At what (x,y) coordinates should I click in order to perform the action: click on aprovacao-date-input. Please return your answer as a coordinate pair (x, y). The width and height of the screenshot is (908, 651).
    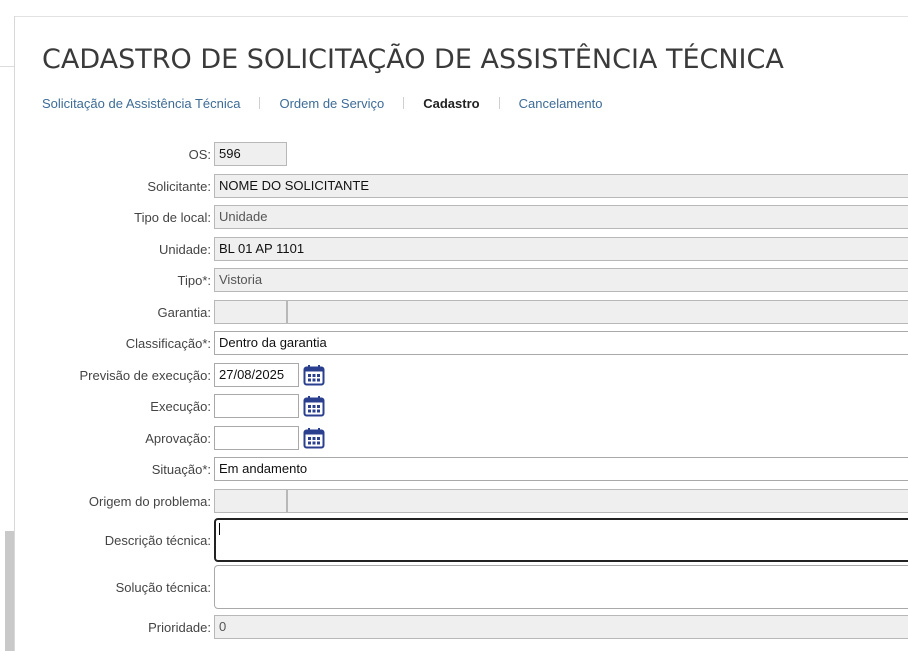
    Looking at the image, I should click on (256, 438).